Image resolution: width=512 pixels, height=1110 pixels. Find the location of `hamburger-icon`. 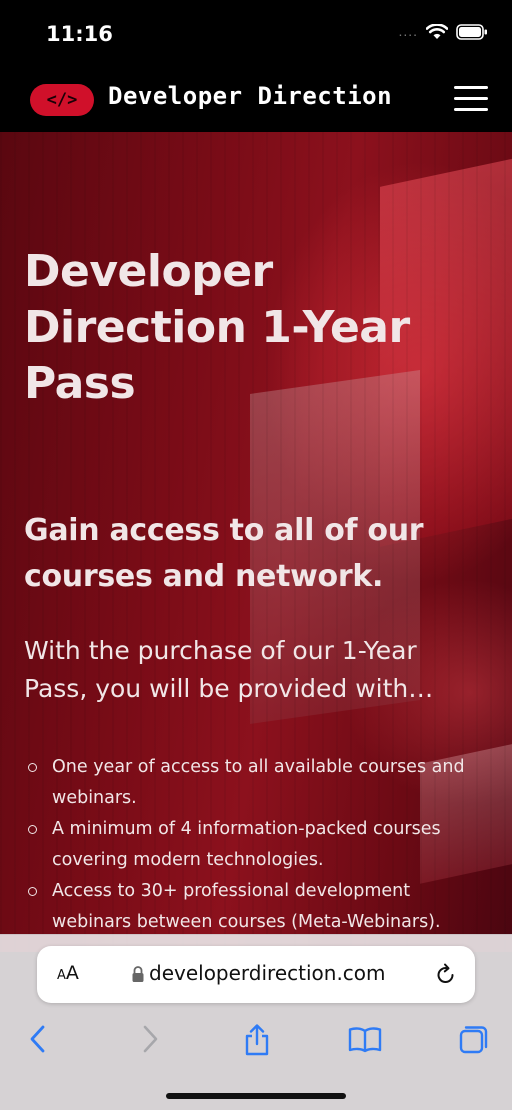

hamburger-icon is located at coordinates (471, 99).